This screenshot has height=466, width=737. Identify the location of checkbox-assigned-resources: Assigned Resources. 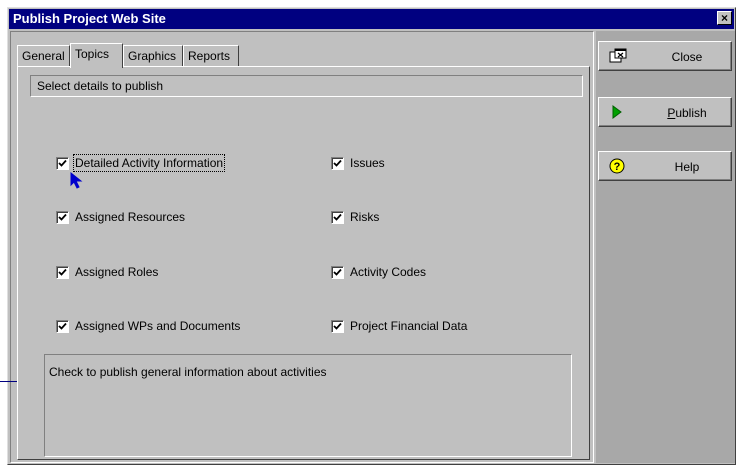
(120, 217).